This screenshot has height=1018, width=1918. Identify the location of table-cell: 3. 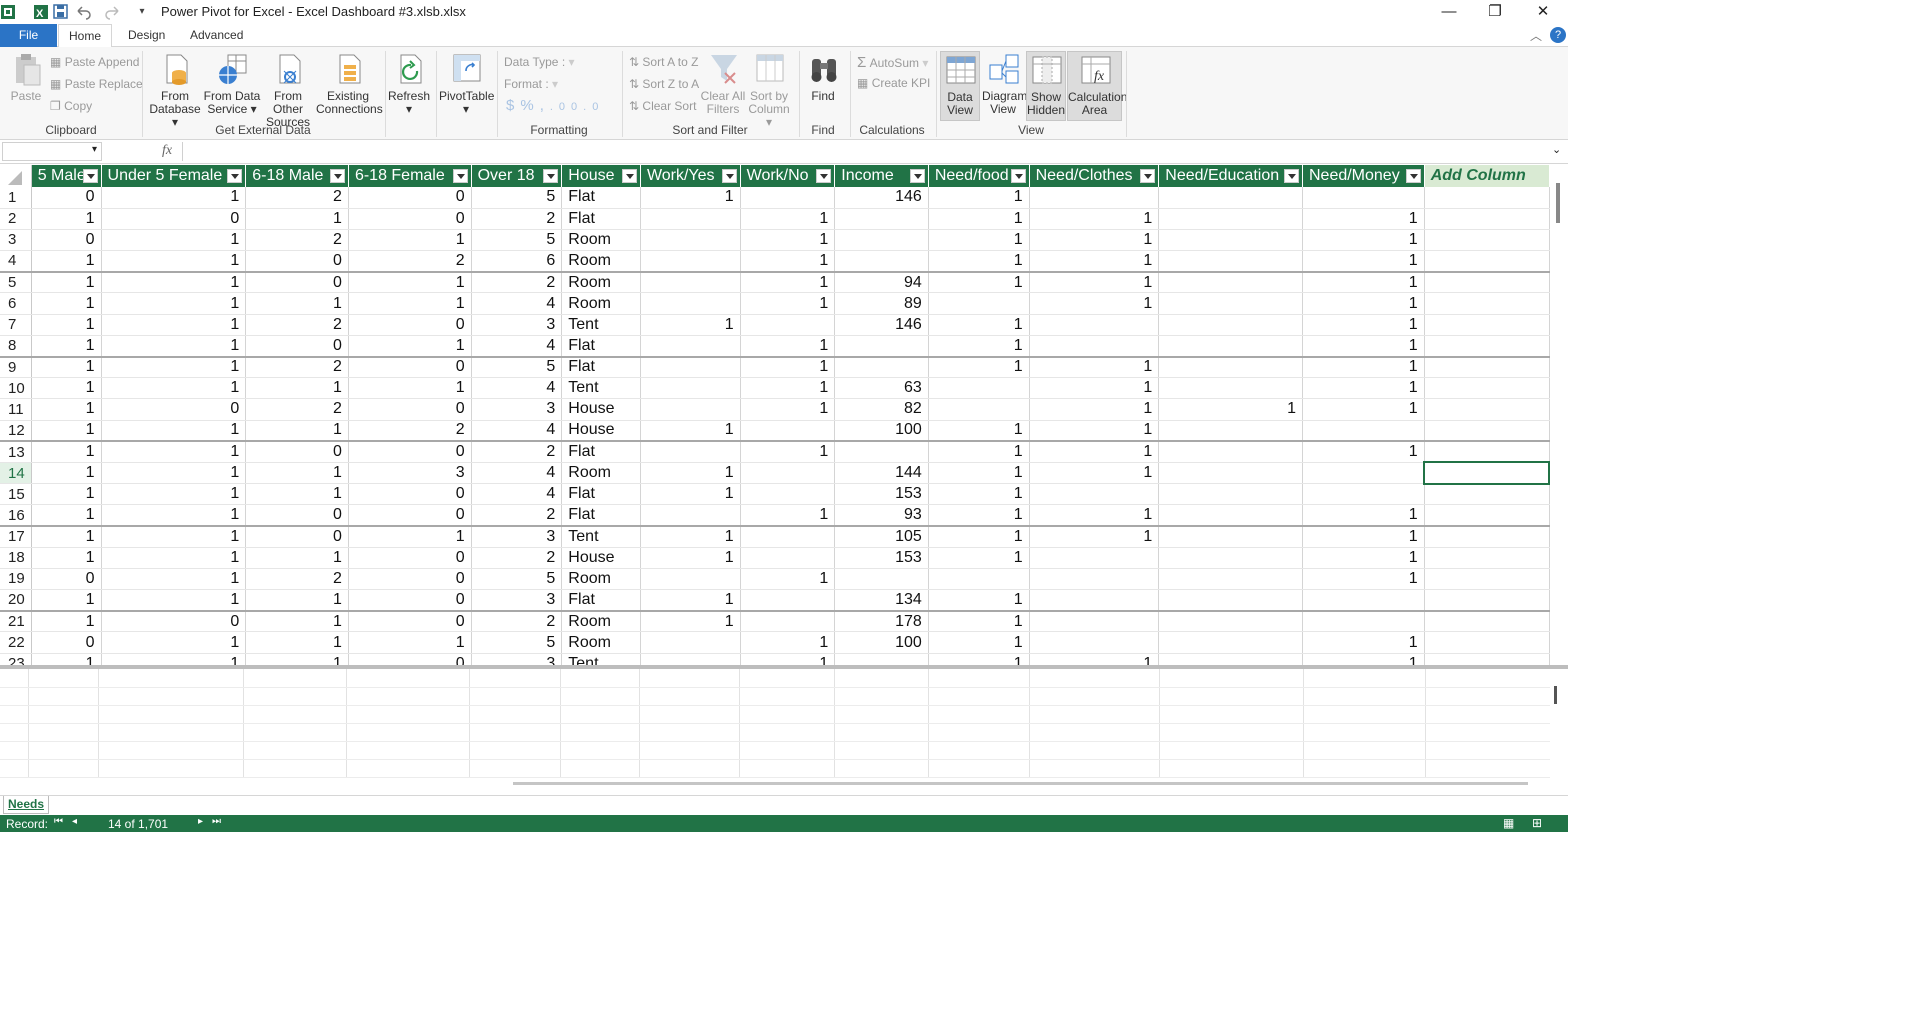
(517, 600).